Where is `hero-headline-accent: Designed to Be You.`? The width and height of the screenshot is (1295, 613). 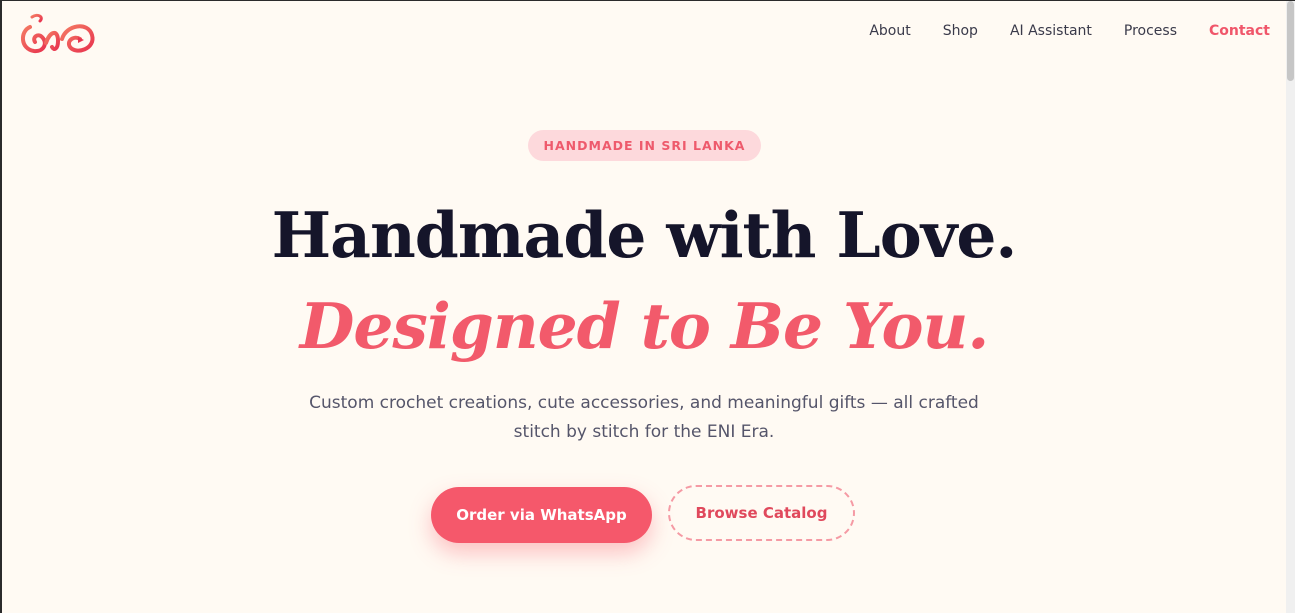 hero-headline-accent: Designed to Be You. is located at coordinates (644, 326).